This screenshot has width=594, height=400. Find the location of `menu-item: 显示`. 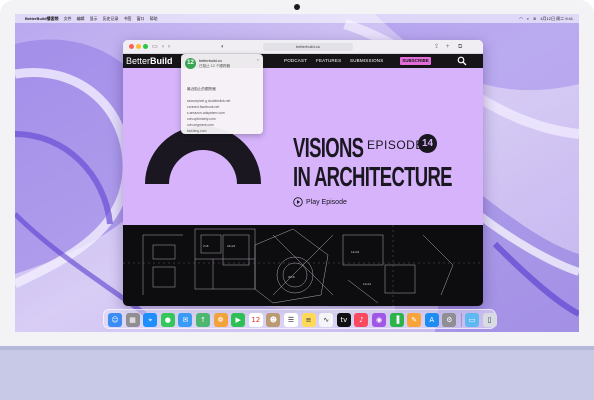

menu-item: 显示 is located at coordinates (94, 19).